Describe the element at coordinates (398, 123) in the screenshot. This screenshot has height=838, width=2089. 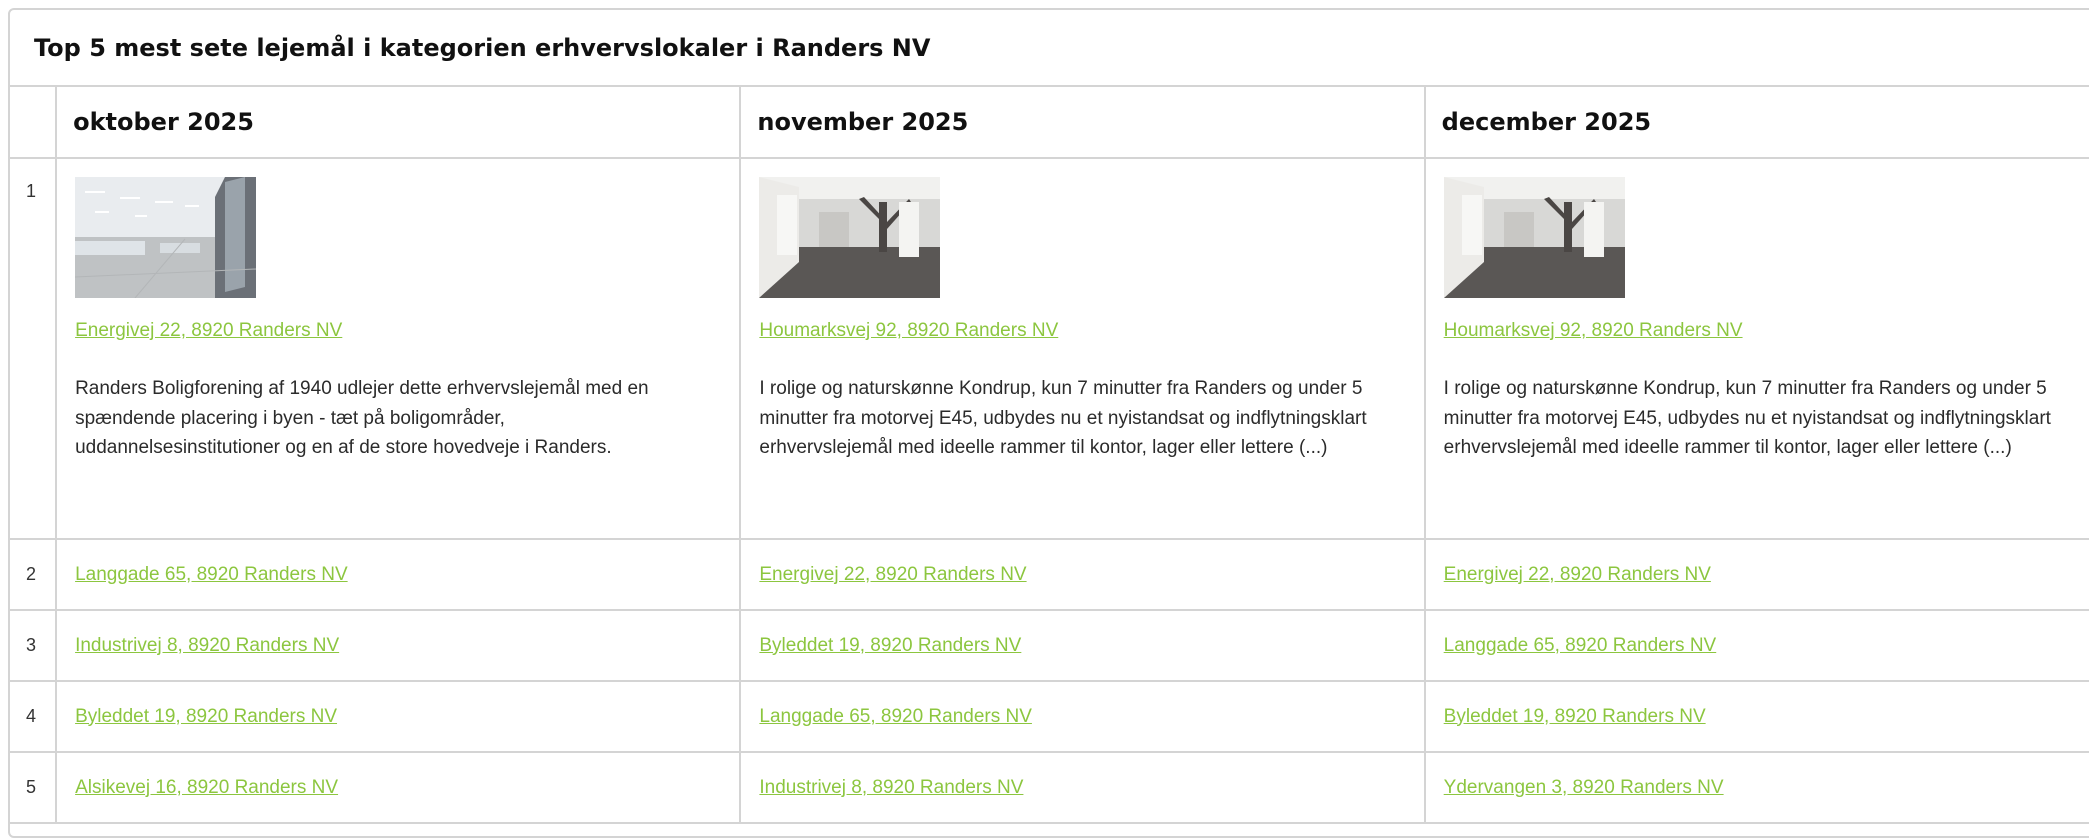
I see `column-header-oktober: oktober 2025` at that location.